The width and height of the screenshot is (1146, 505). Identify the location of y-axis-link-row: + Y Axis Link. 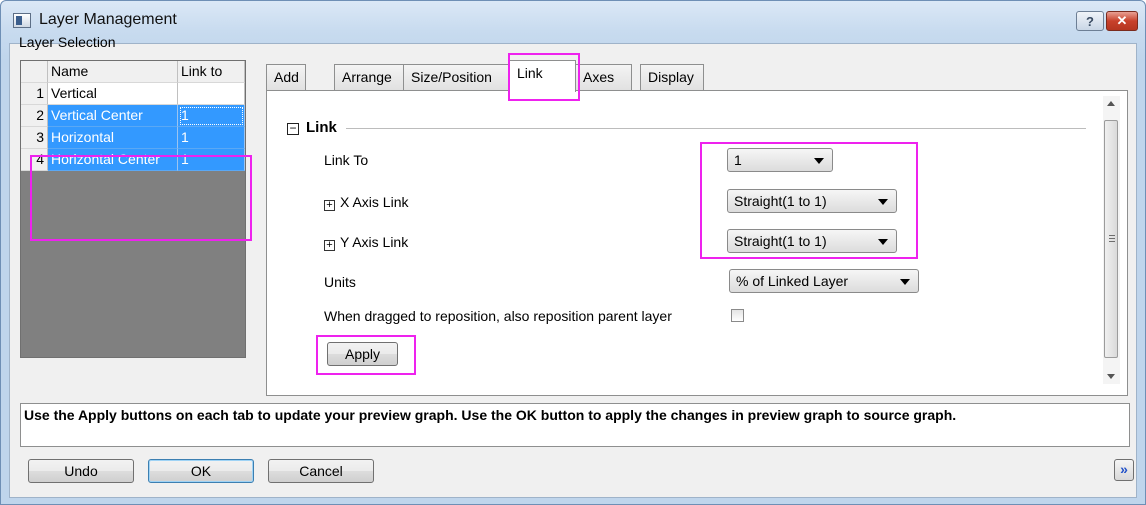
(366, 242).